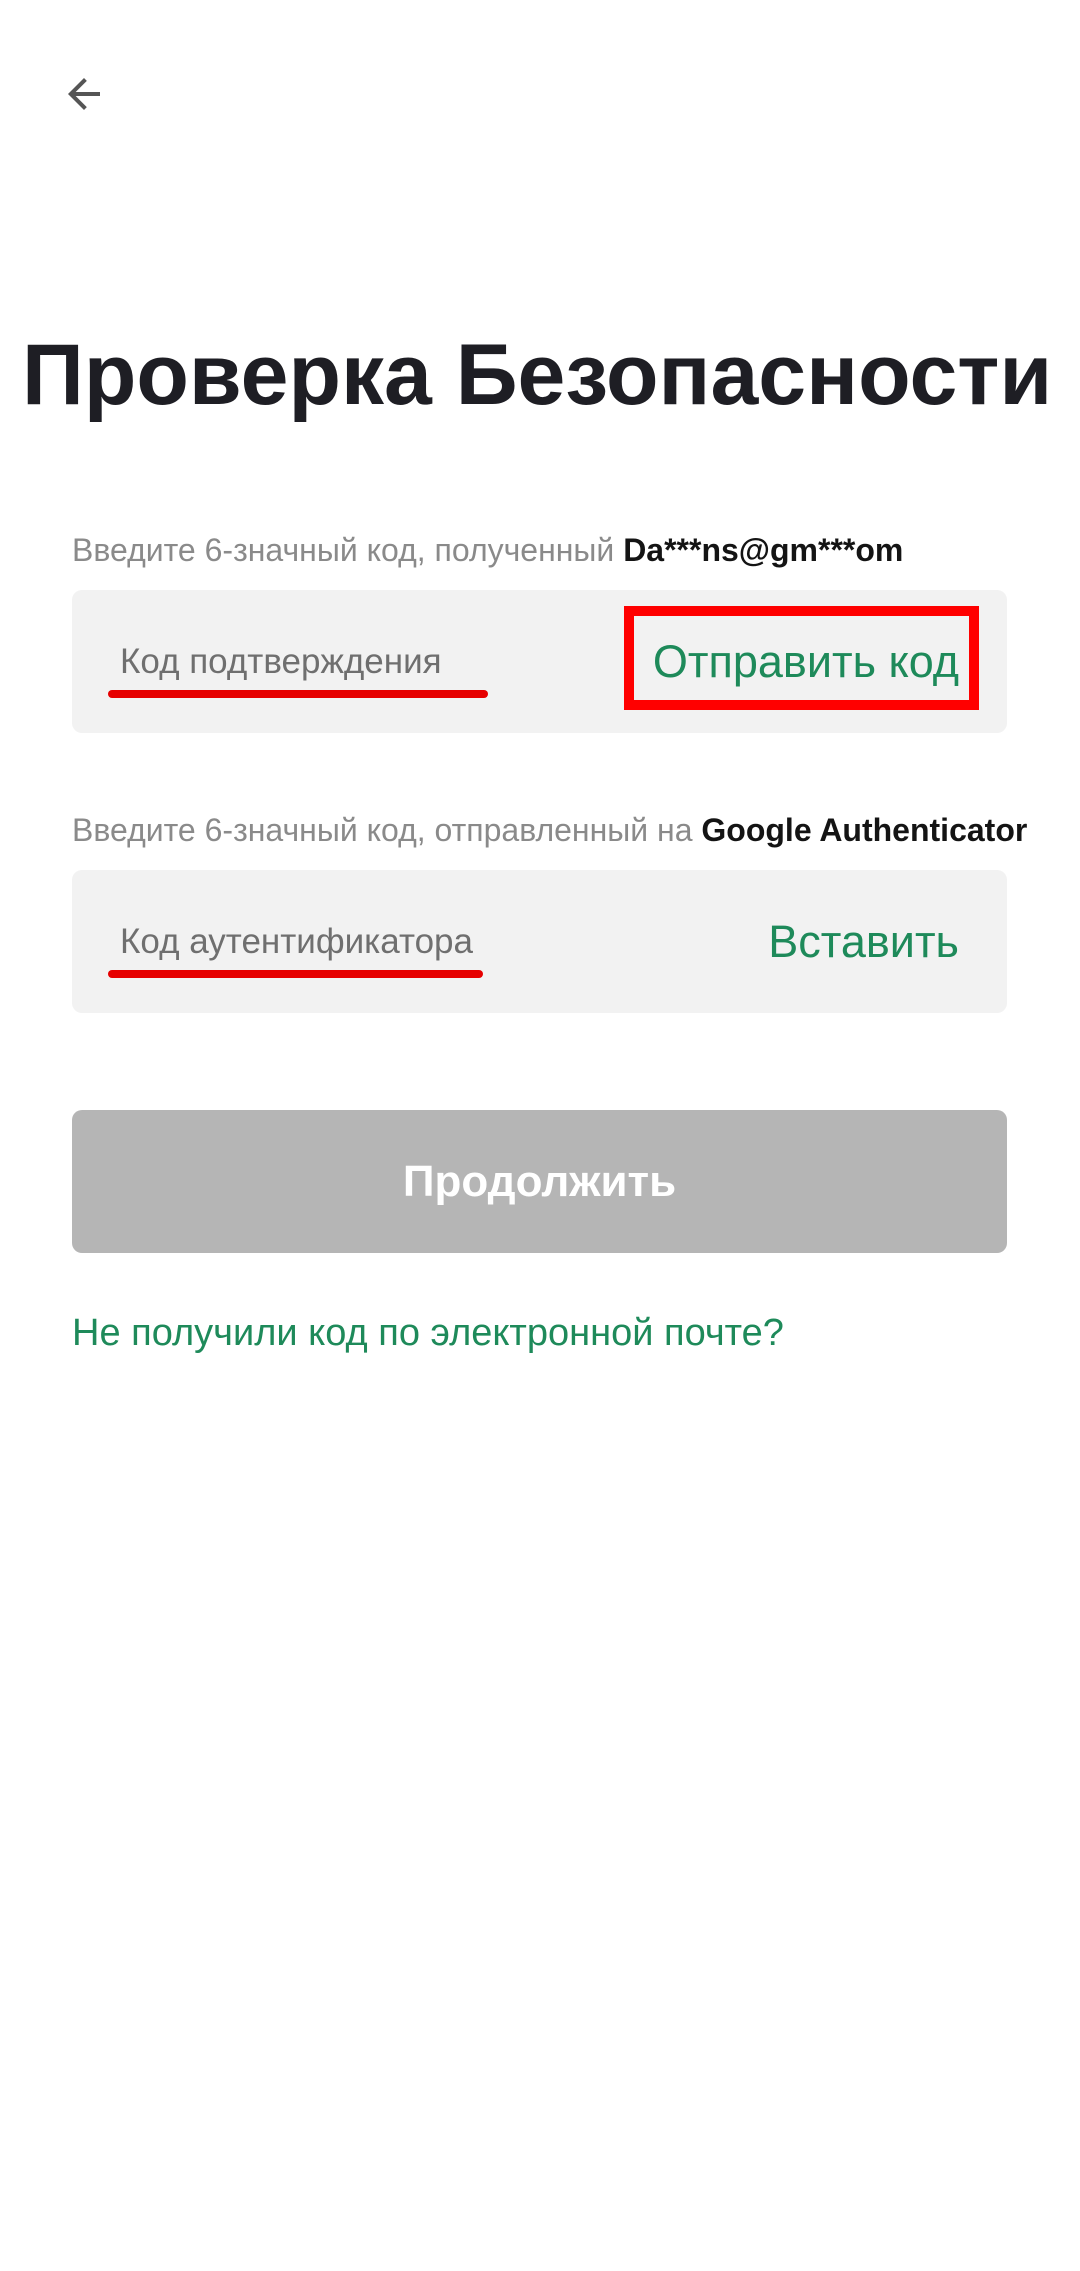 This screenshot has width=1080, height=2271. What do you see at coordinates (539, 1181) in the screenshot?
I see `continue-button: Продолжить` at bounding box center [539, 1181].